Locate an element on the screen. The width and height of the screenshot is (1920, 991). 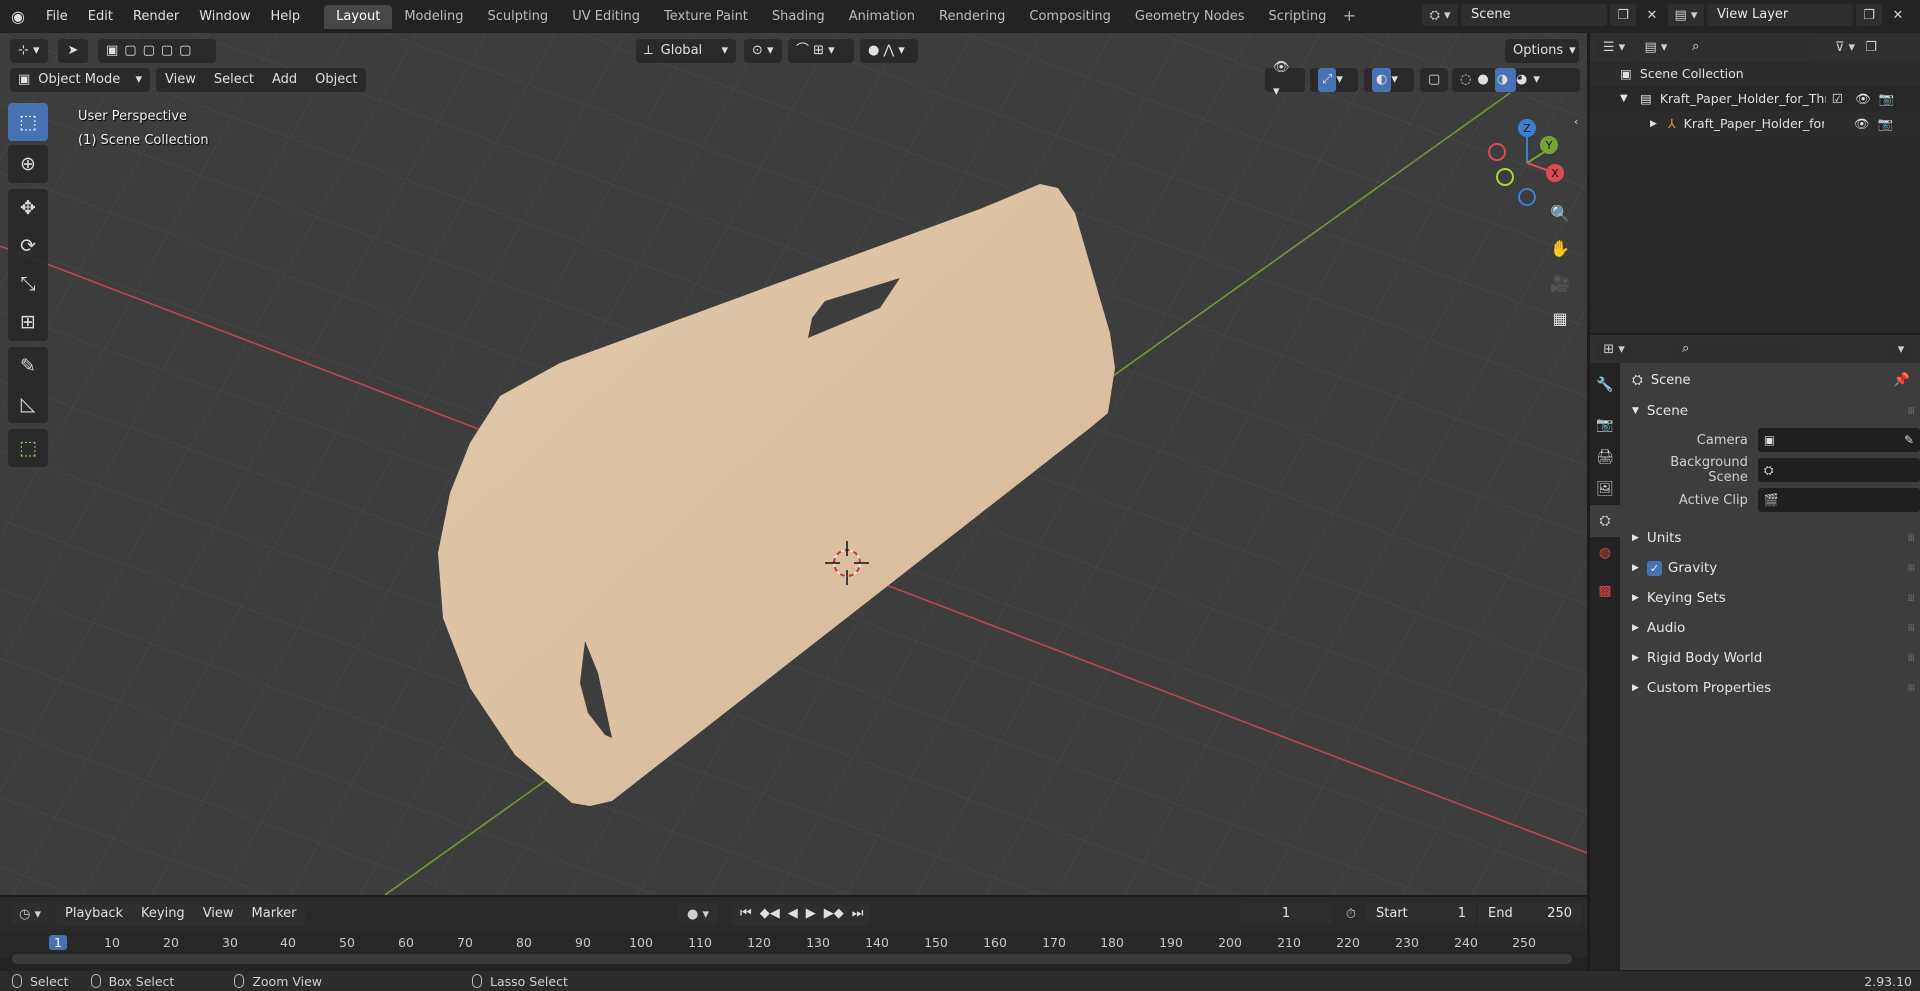
play-icon: ▶ is located at coordinates (811, 914).